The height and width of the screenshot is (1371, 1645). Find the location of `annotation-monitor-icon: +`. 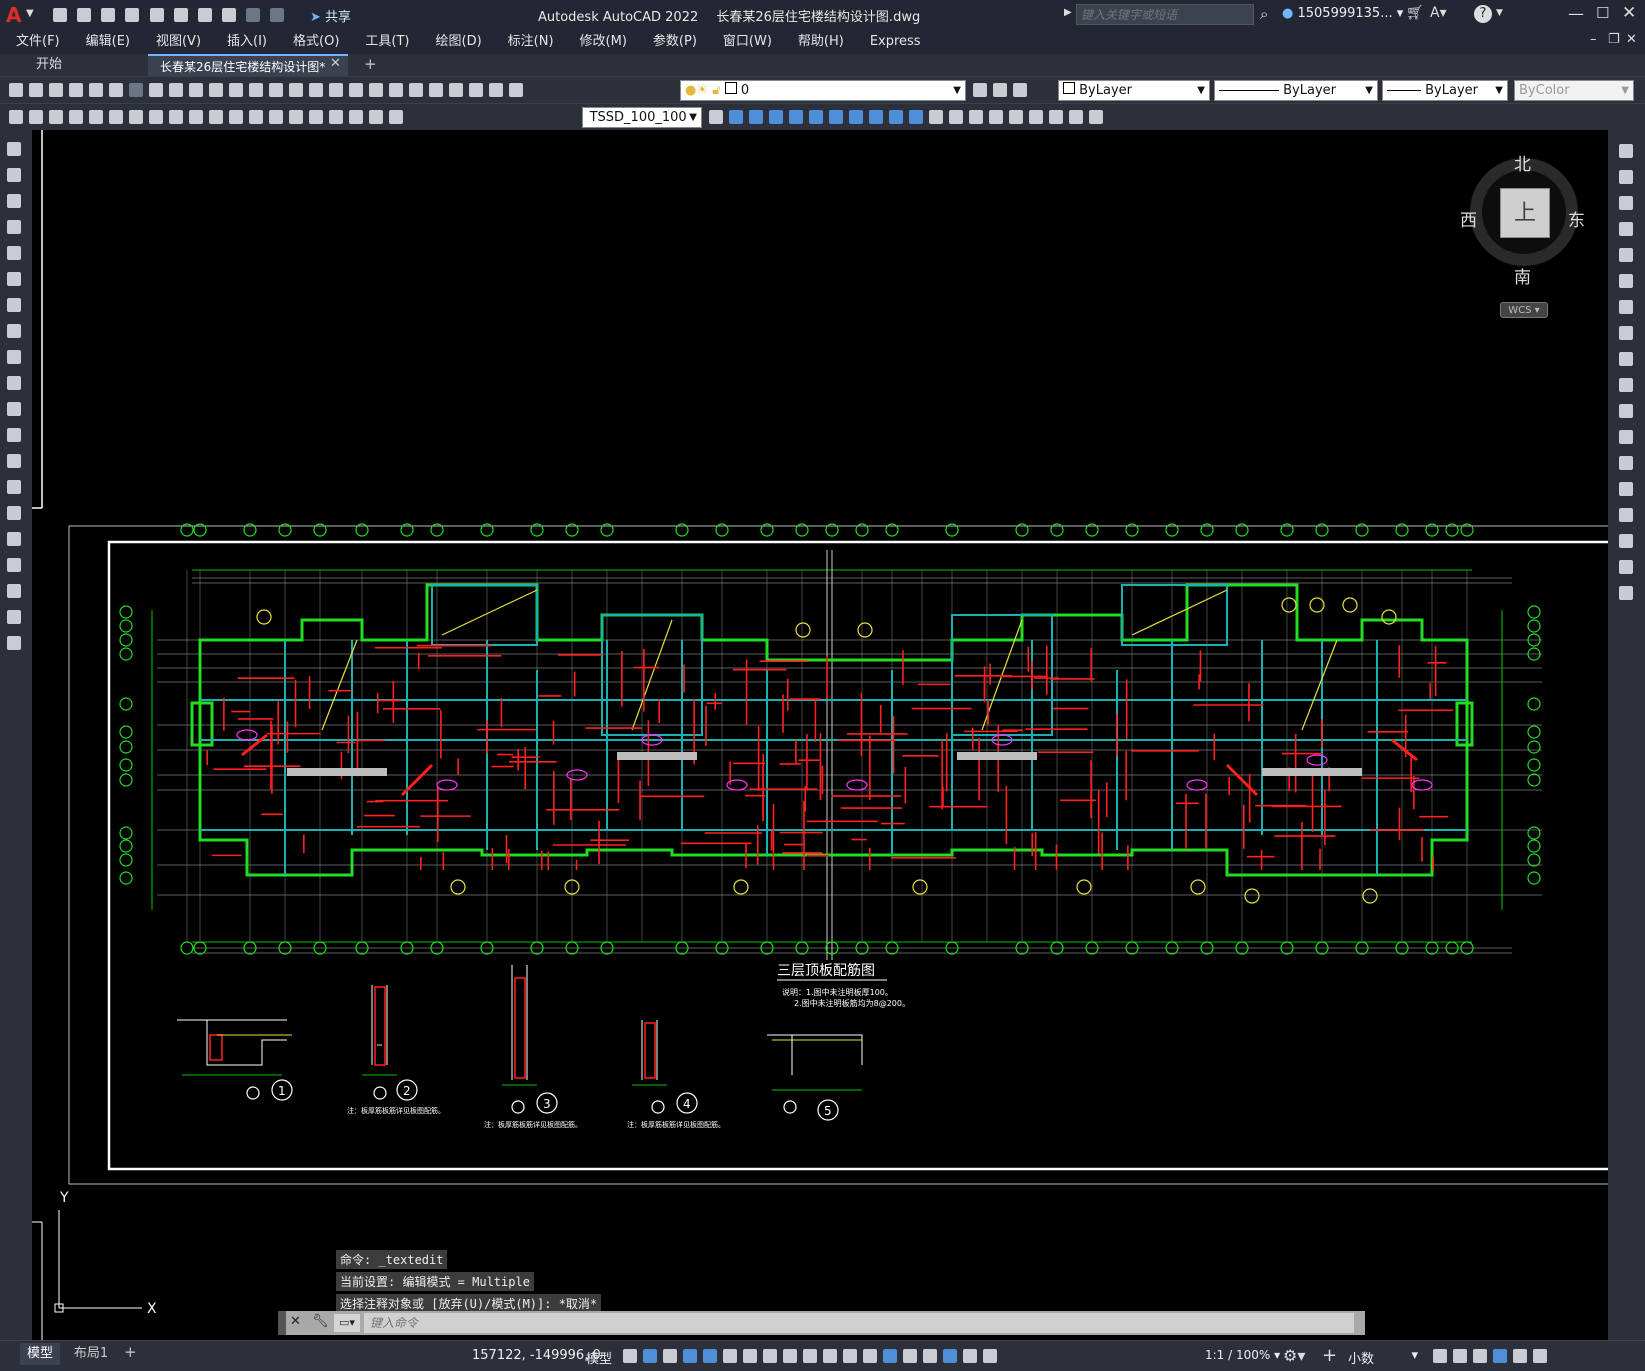

annotation-monitor-icon: + is located at coordinates (1329, 1355).